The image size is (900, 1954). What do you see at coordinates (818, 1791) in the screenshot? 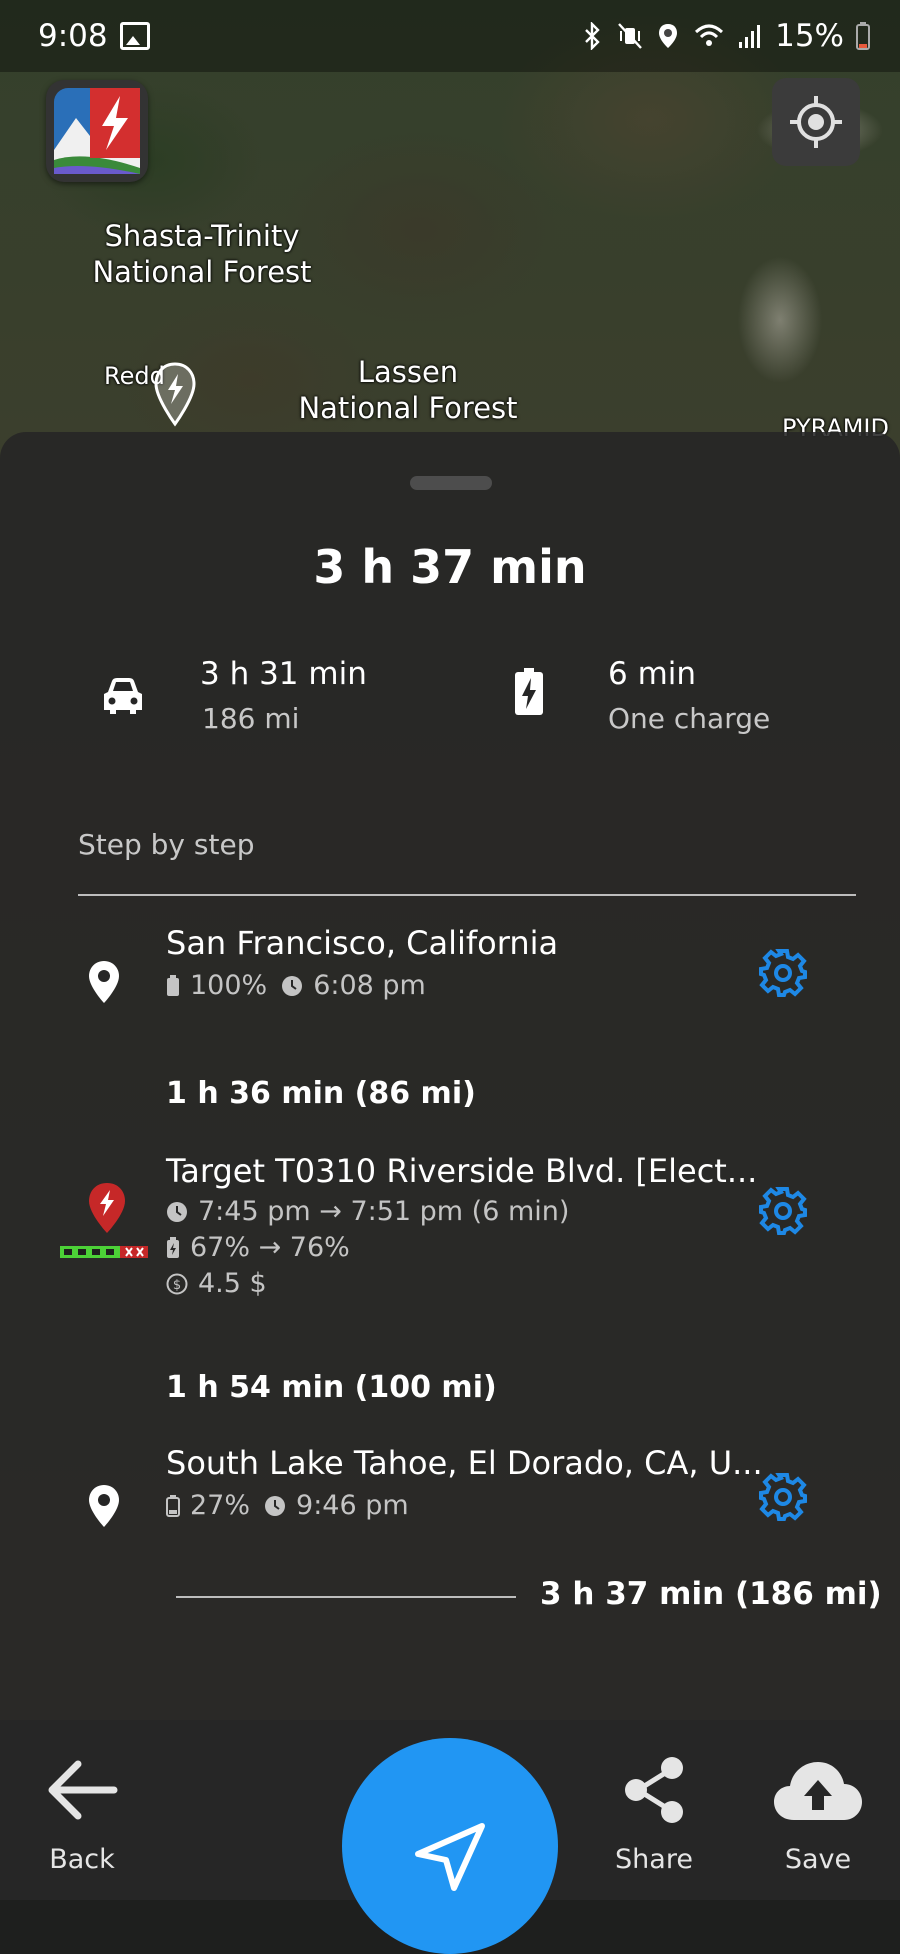
I see `cloud-upload-icon` at bounding box center [818, 1791].